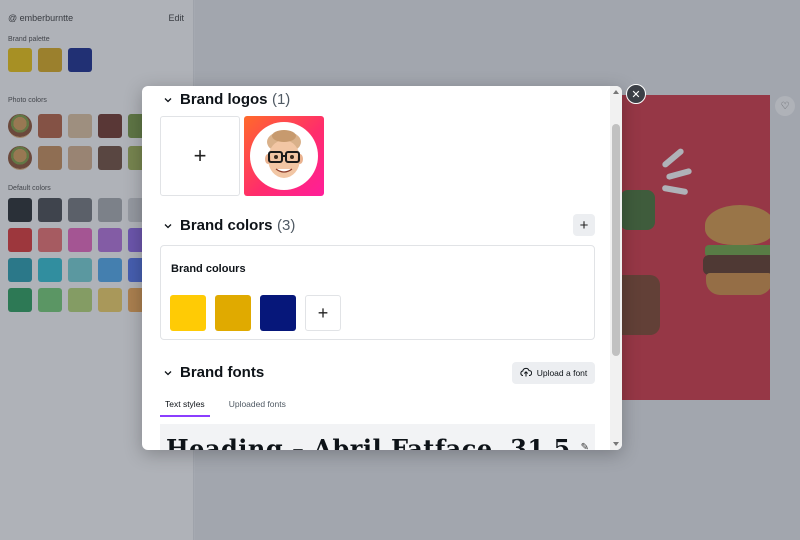 The width and height of the screenshot is (800, 540). I want to click on pencil-icon: ✎, so click(585, 446).